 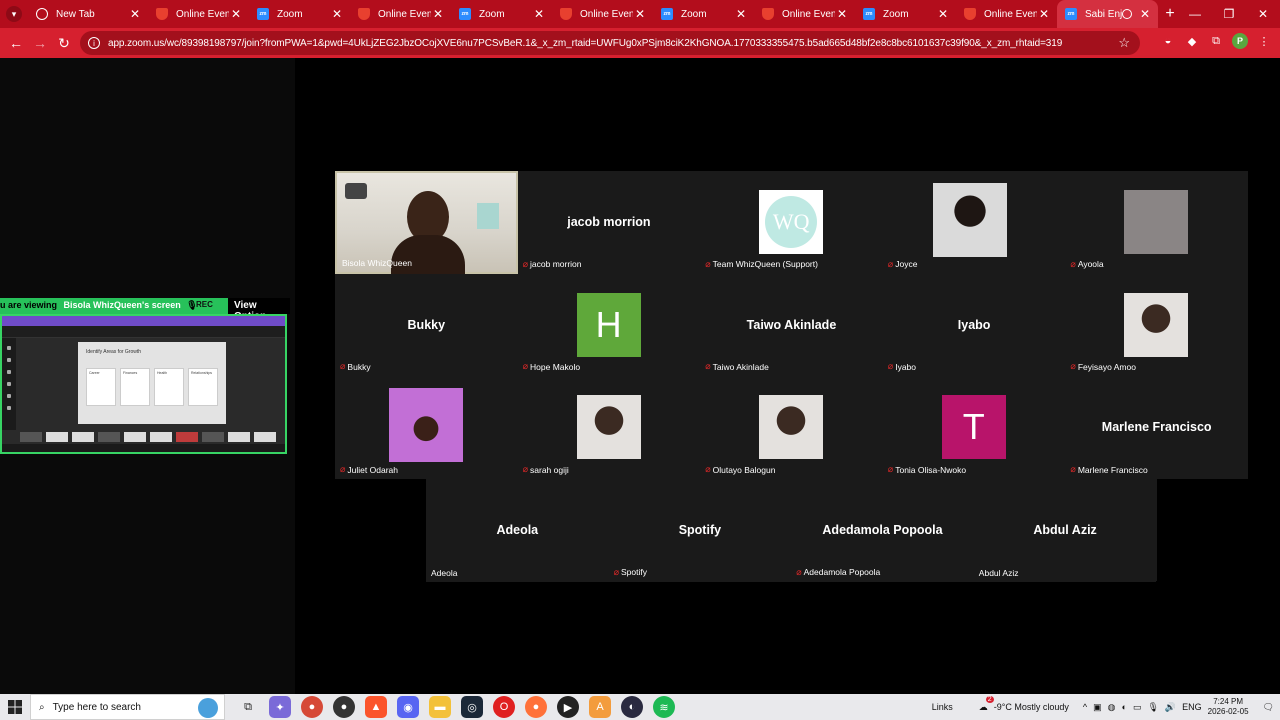 What do you see at coordinates (88, 14) in the screenshot?
I see `browser-tab: New Tab ✕` at bounding box center [88, 14].